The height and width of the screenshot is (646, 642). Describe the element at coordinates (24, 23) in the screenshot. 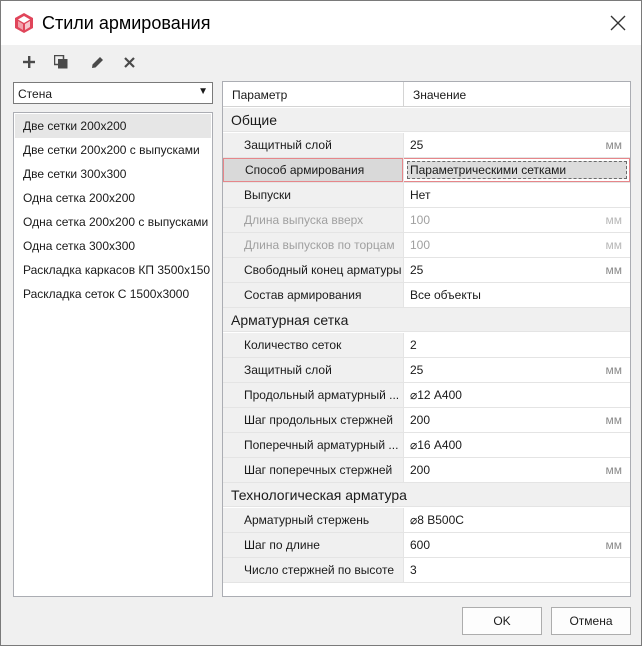

I see `app-cube-icon` at that location.